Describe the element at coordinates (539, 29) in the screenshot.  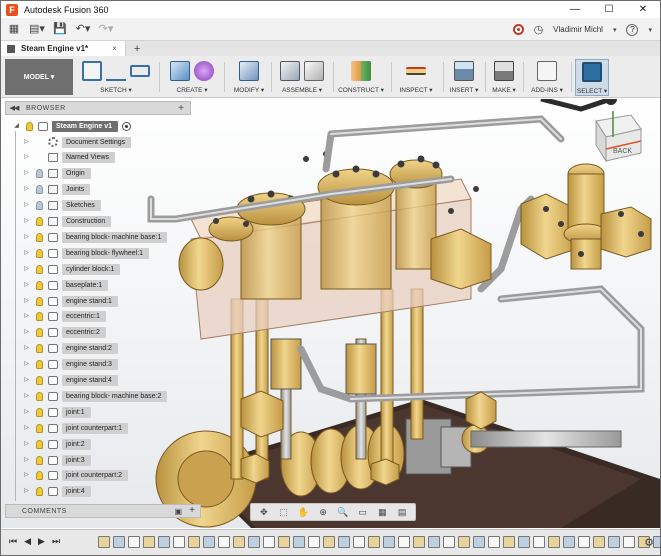
I see `job-status-clock-icon: ◷` at that location.